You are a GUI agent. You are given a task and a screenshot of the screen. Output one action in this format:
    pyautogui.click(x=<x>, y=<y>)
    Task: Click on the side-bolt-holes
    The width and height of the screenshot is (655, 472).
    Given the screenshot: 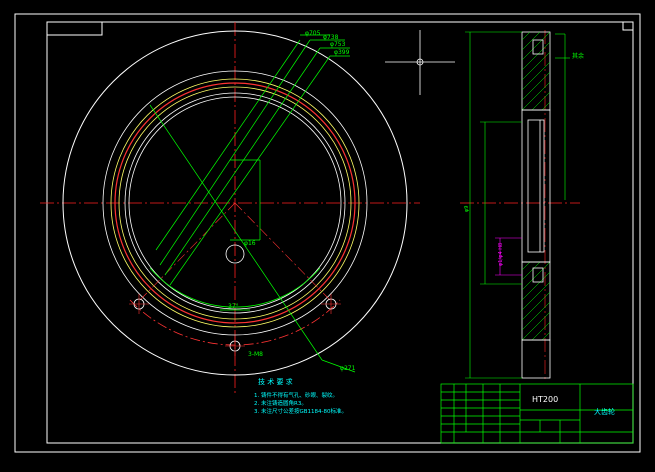 What is the action you would take?
    pyautogui.click(x=538, y=161)
    